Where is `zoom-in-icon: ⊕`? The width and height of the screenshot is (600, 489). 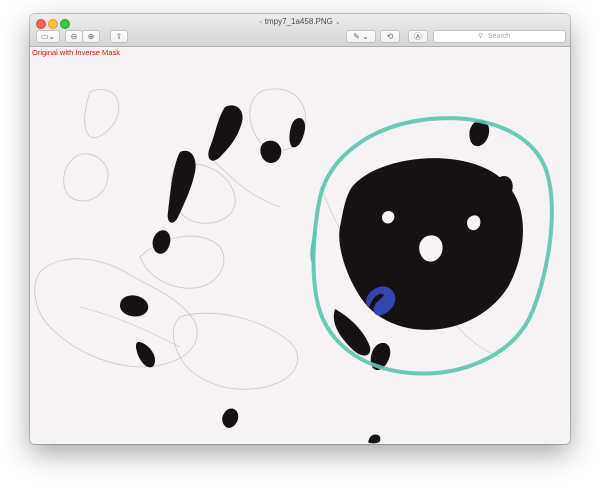 zoom-in-icon: ⊕ is located at coordinates (91, 36).